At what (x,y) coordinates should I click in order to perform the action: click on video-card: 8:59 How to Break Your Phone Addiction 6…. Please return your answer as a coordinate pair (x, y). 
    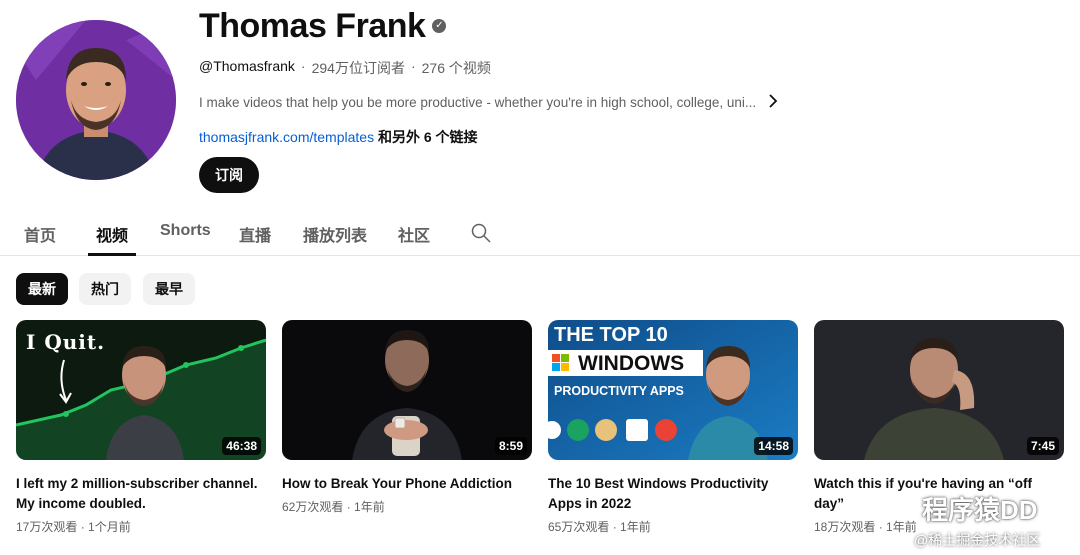
    Looking at the image, I should click on (407, 417).